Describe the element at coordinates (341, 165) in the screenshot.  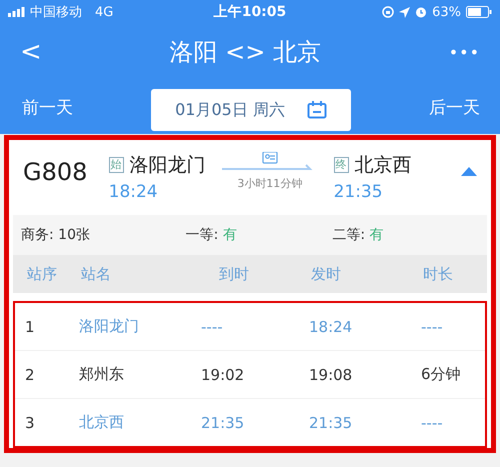
I see `end-tag: 终` at that location.